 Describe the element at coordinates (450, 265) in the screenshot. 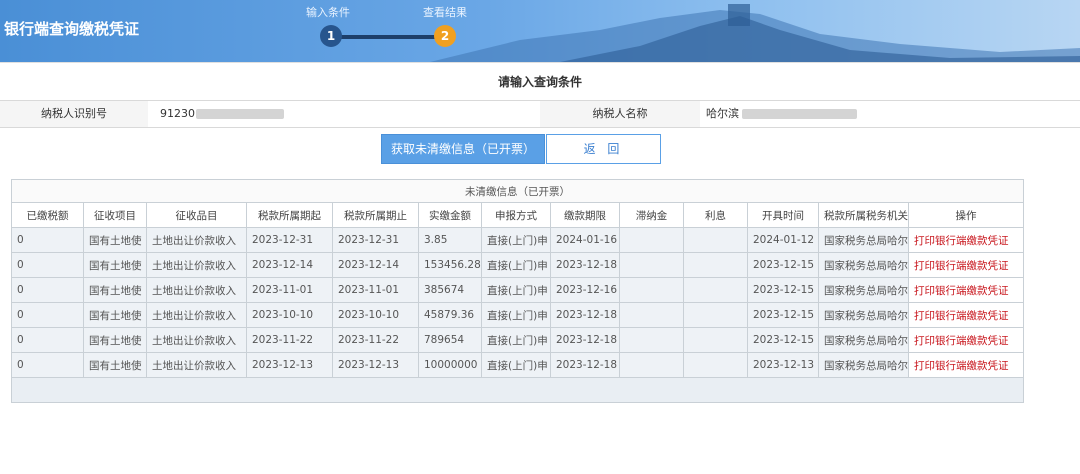

I see `table-cell: 153456.28` at that location.